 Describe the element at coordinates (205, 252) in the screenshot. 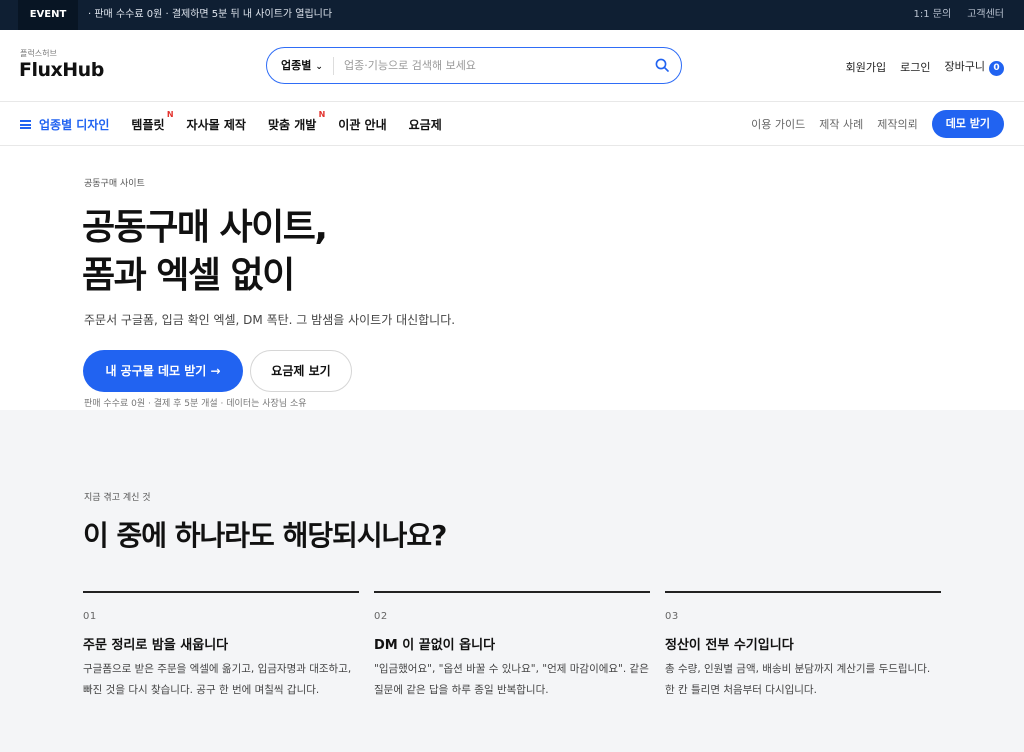

I see `hero-title: 공동구매 사이트, 폼과 엑셀 없이` at that location.